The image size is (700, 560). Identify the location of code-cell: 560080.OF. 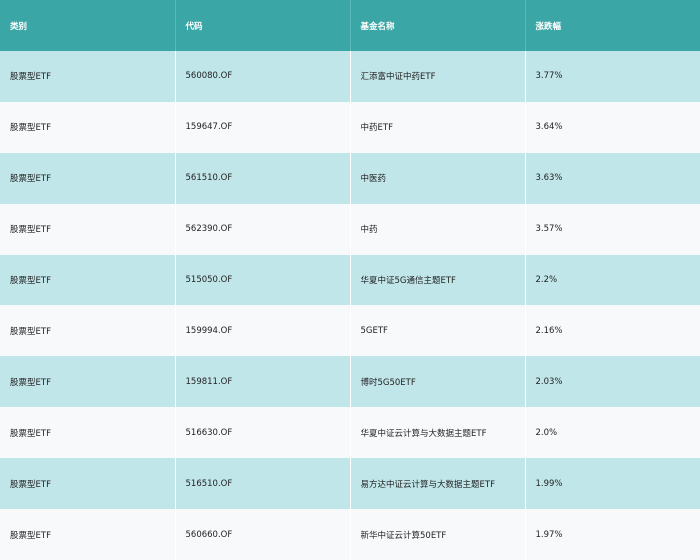
(263, 76).